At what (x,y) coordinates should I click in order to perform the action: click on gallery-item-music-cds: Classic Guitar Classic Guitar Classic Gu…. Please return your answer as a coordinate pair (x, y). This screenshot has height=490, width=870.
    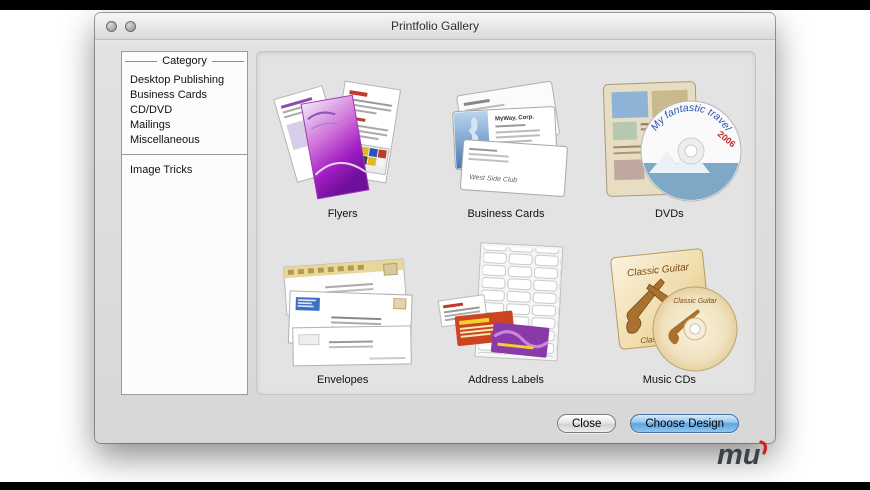
    Looking at the image, I should click on (669, 306).